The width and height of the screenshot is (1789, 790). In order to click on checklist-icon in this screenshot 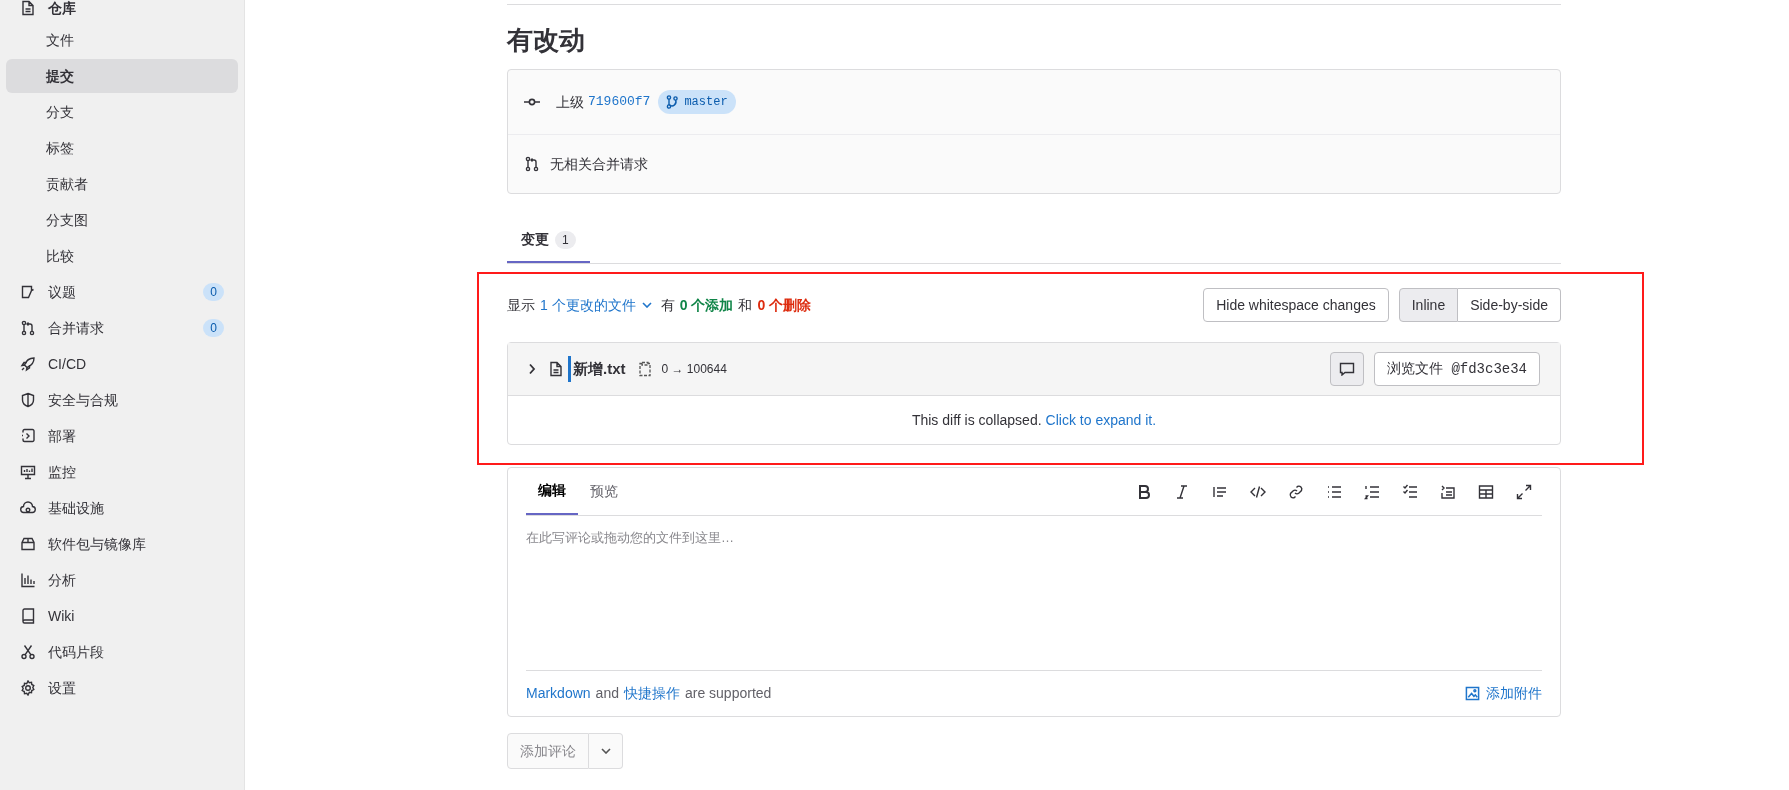, I will do `click(1410, 491)`.